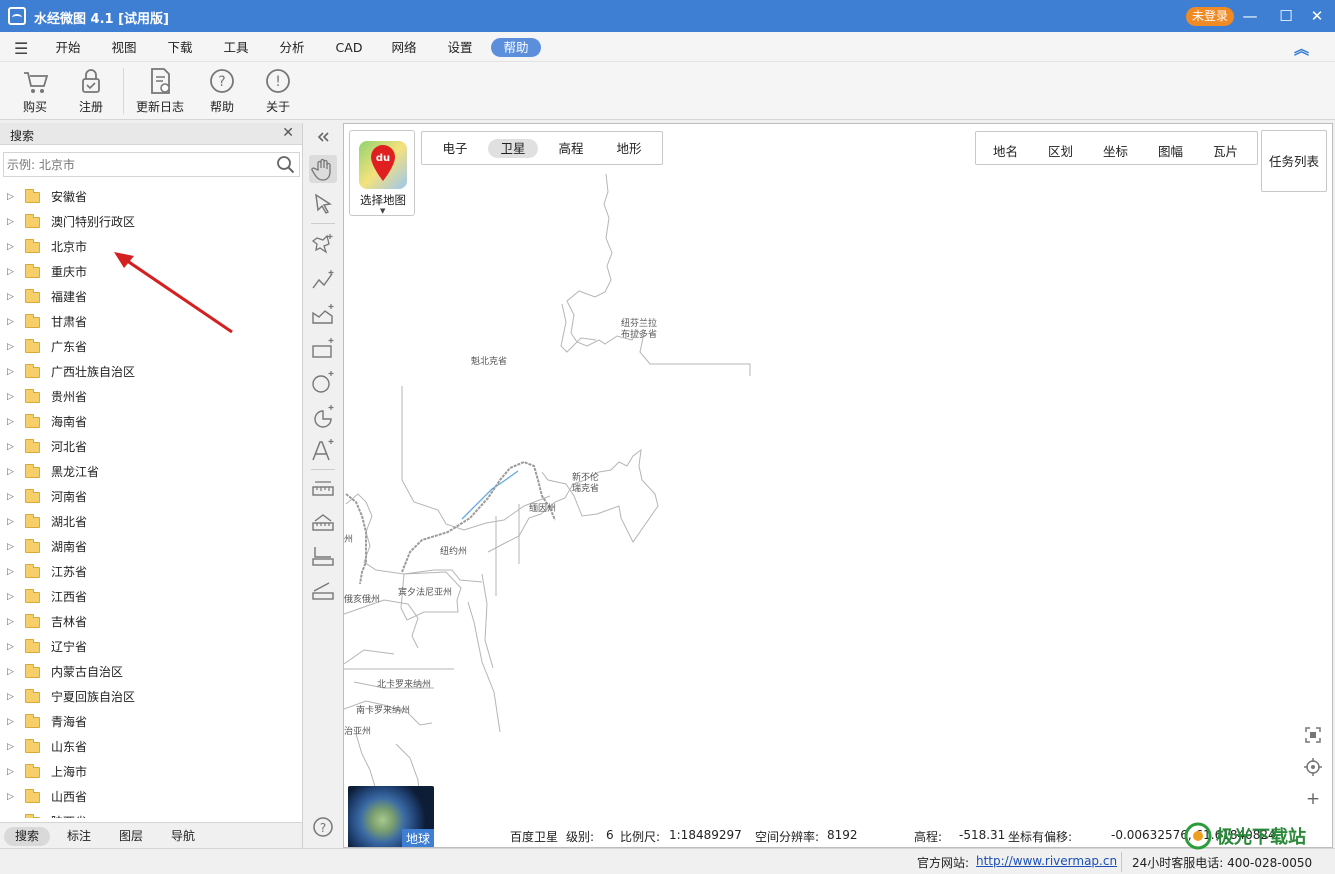  I want to click on zoom-in-icon: +, so click(1313, 799).